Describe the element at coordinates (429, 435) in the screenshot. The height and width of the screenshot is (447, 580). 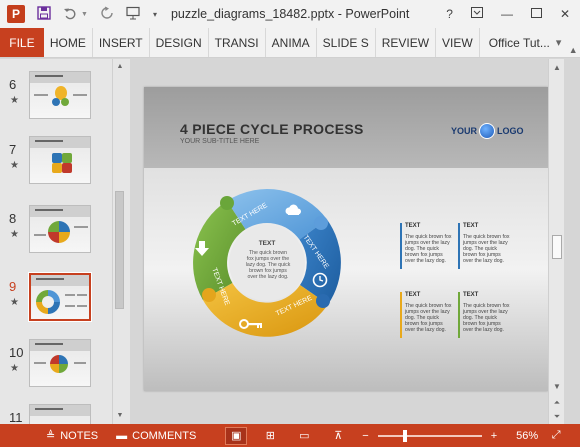
I see `zoom-slider` at that location.